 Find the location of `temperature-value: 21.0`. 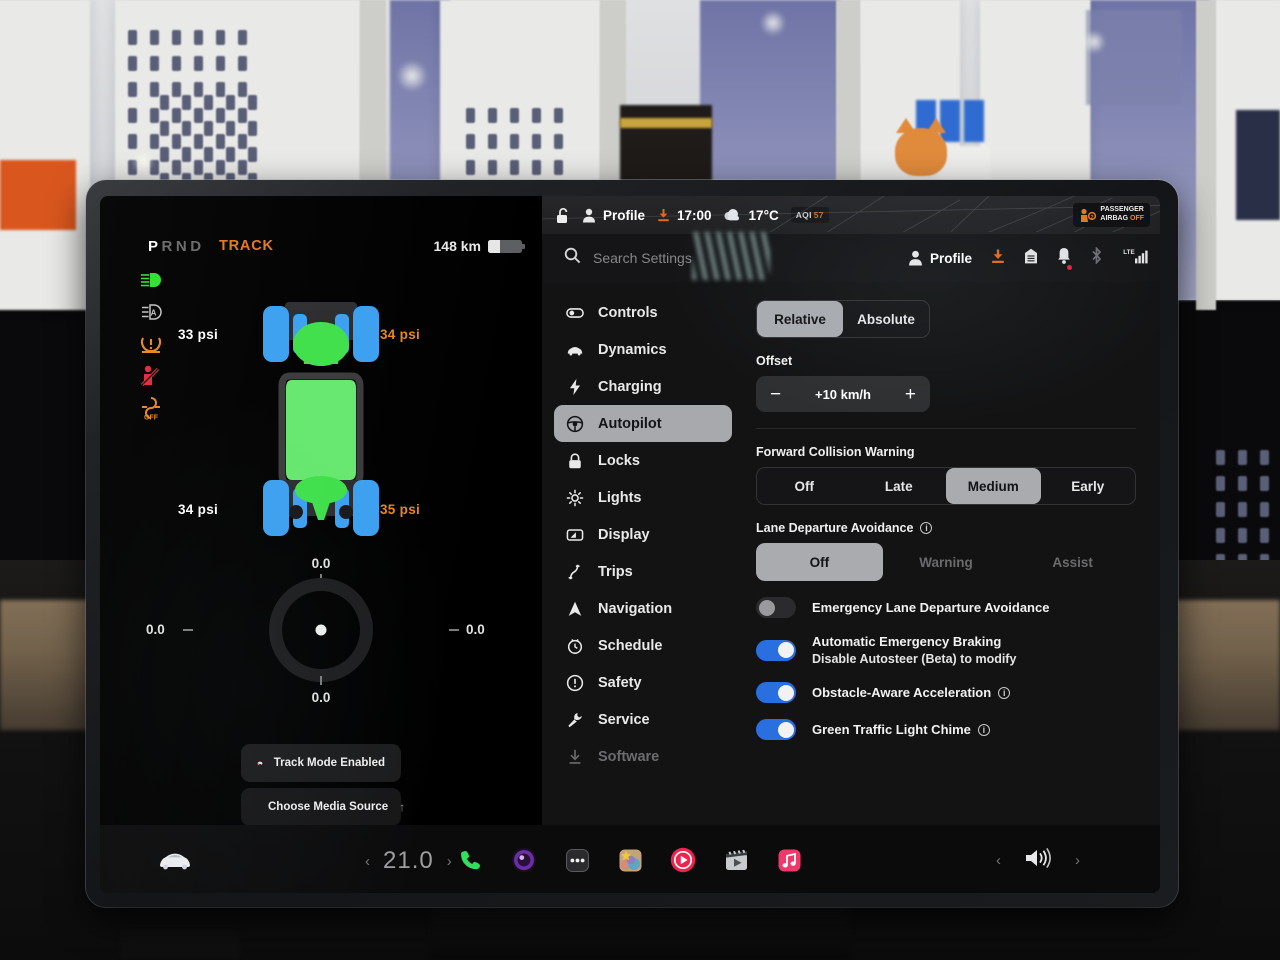

temperature-value: 21.0 is located at coordinates (408, 861).